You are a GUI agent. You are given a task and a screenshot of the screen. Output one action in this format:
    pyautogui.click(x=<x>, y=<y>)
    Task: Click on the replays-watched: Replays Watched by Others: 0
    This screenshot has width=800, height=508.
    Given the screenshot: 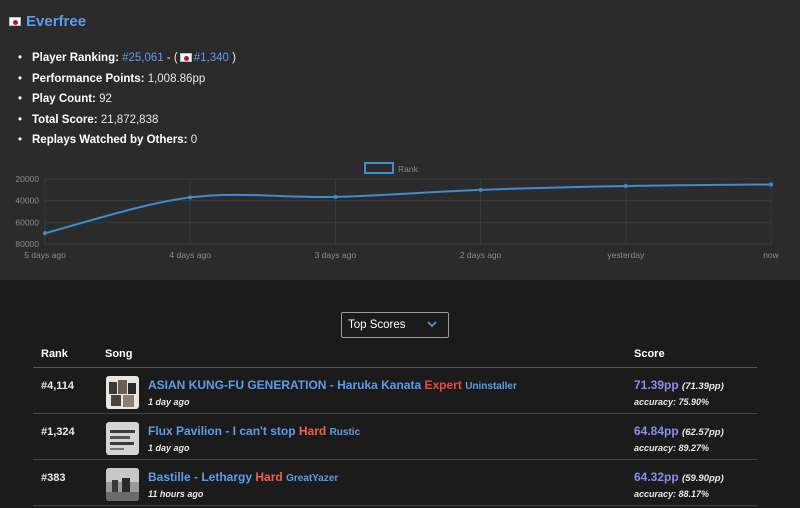 What is the action you would take?
    pyautogui.click(x=127, y=140)
    